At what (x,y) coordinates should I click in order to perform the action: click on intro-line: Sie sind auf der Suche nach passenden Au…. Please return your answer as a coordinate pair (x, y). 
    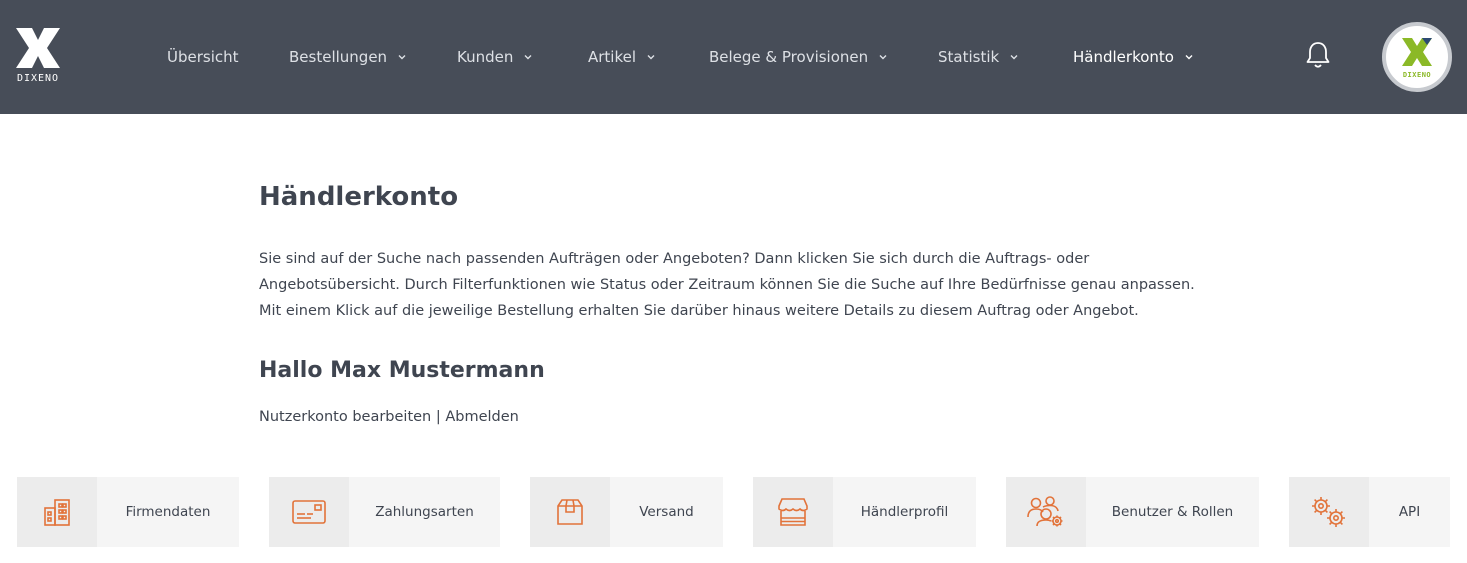
    Looking at the image, I should click on (674, 259).